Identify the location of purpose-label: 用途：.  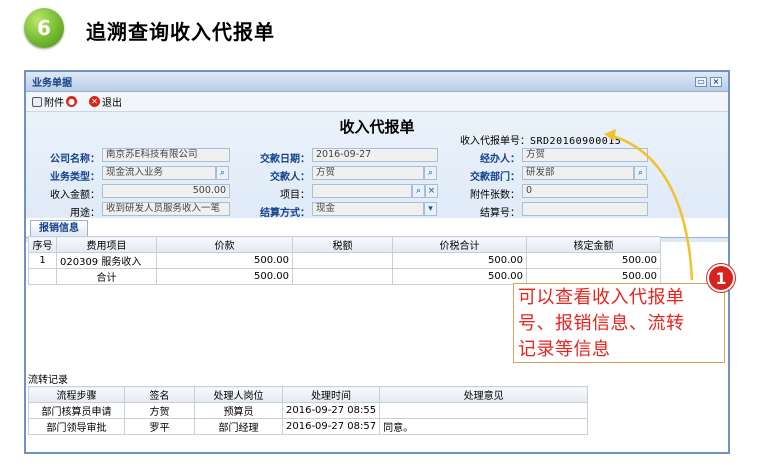
(85, 213).